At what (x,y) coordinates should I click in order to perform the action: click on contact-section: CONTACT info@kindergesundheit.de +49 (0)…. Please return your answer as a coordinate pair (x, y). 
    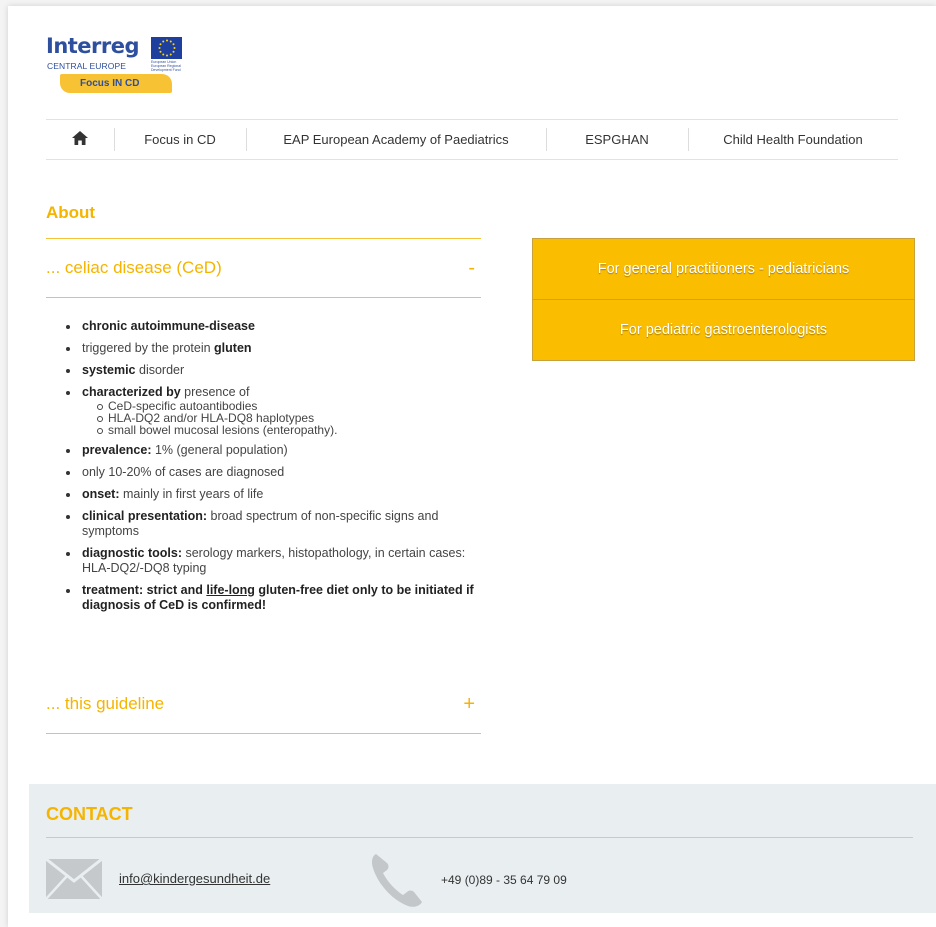
    Looking at the image, I should click on (482, 848).